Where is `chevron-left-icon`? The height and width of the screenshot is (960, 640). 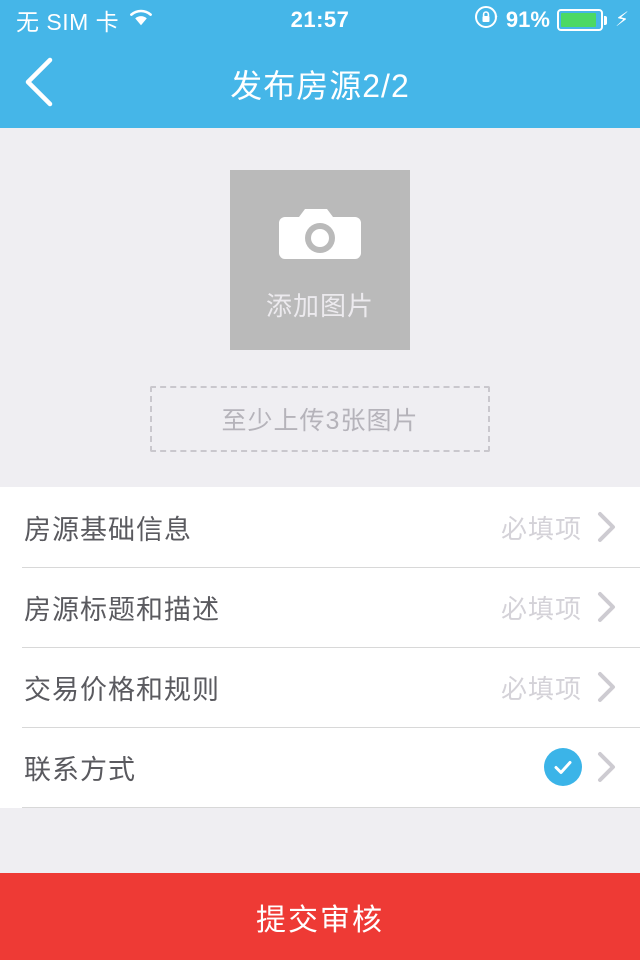 chevron-left-icon is located at coordinates (40, 84).